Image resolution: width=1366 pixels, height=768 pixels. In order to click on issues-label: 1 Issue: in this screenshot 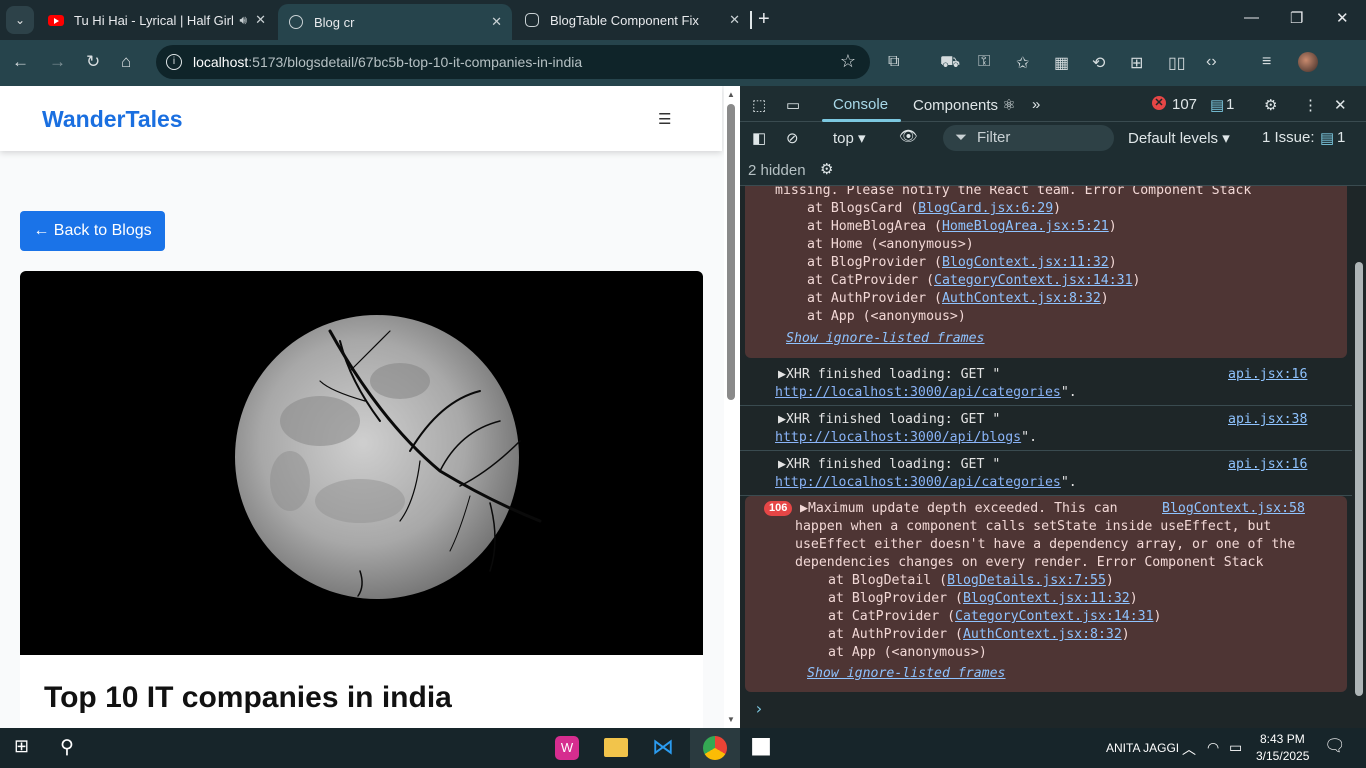, I will do `click(1288, 137)`.